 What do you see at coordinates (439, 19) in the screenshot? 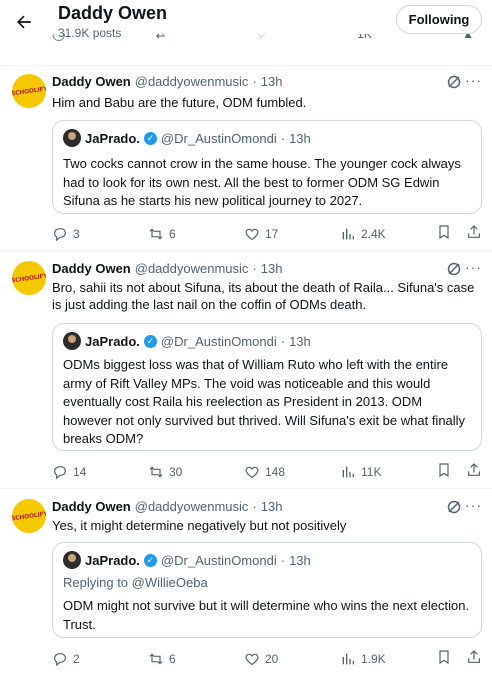
I see `following-button: Following` at bounding box center [439, 19].